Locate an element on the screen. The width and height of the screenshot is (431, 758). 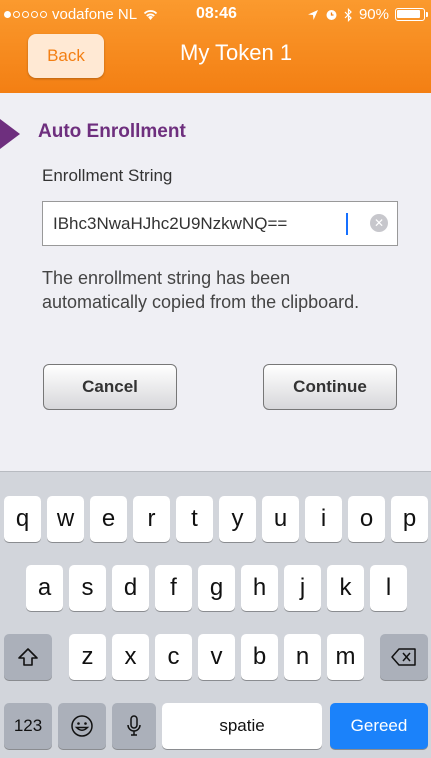
key-q: q is located at coordinates (22, 519).